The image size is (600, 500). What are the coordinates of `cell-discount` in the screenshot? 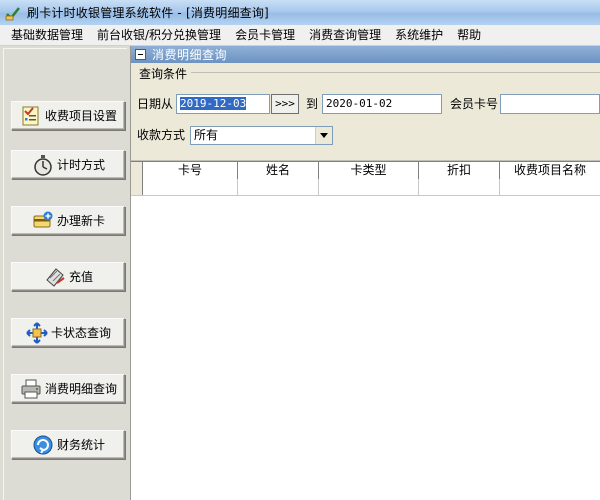 It's located at (459, 187).